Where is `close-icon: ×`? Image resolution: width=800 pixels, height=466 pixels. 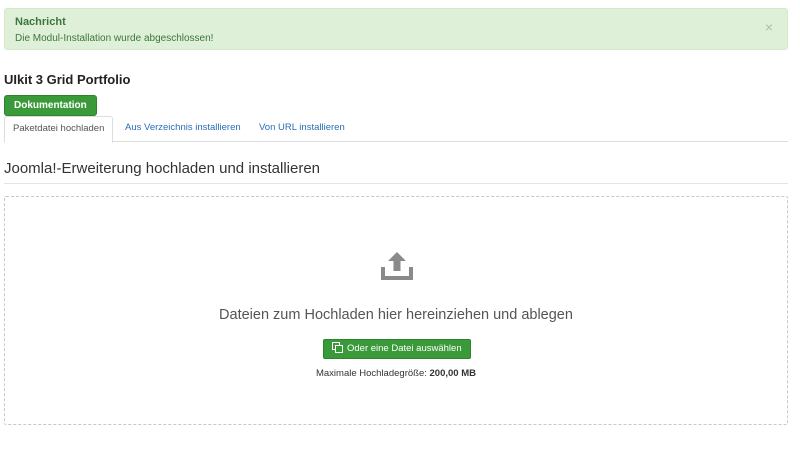 close-icon: × is located at coordinates (769, 27).